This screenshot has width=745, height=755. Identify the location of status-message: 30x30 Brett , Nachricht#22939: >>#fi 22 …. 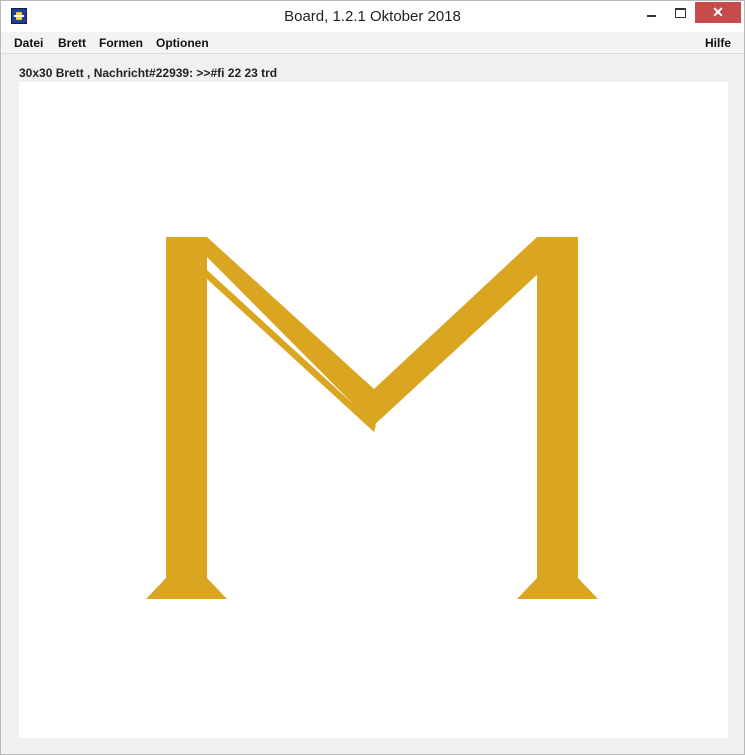
(148, 73).